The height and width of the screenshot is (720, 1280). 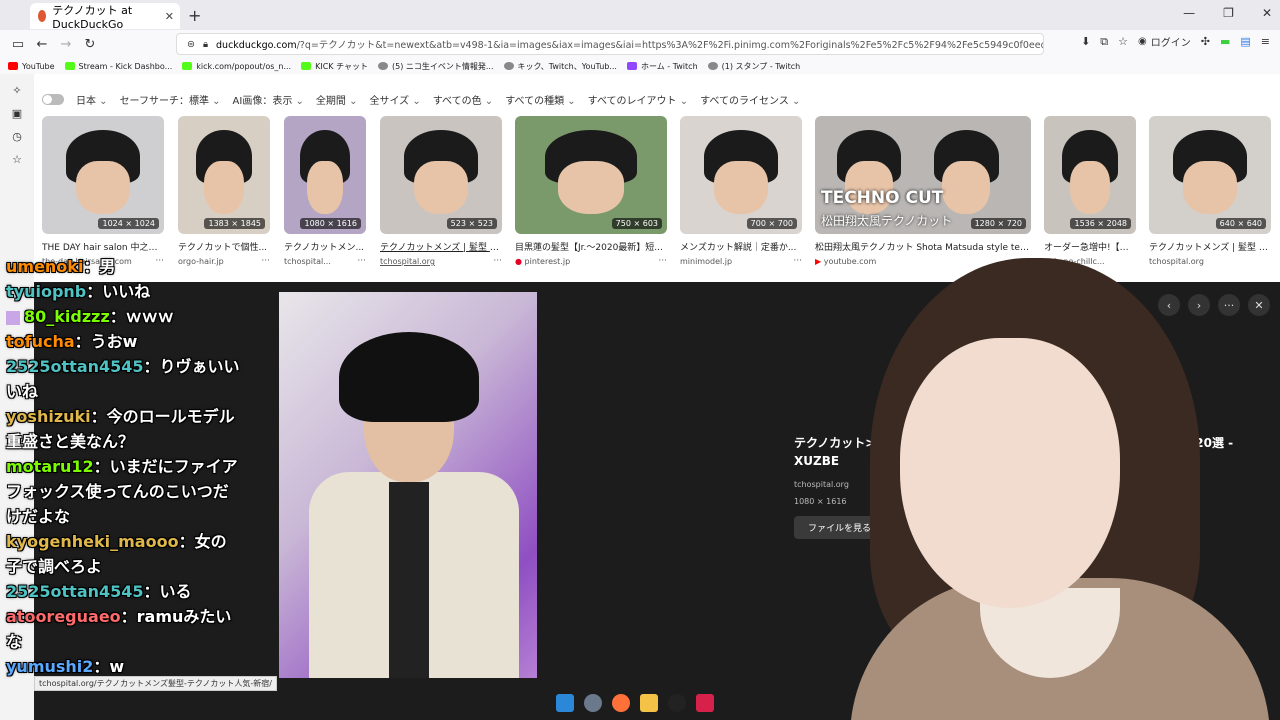 What do you see at coordinates (1085, 41) in the screenshot?
I see `save-page-icon: ⬇` at bounding box center [1085, 41].